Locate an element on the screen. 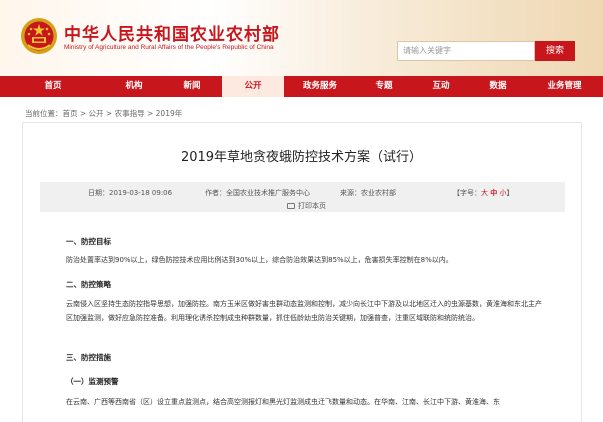  article-author: 作者：全国农业技术推广服务中心 is located at coordinates (257, 193).